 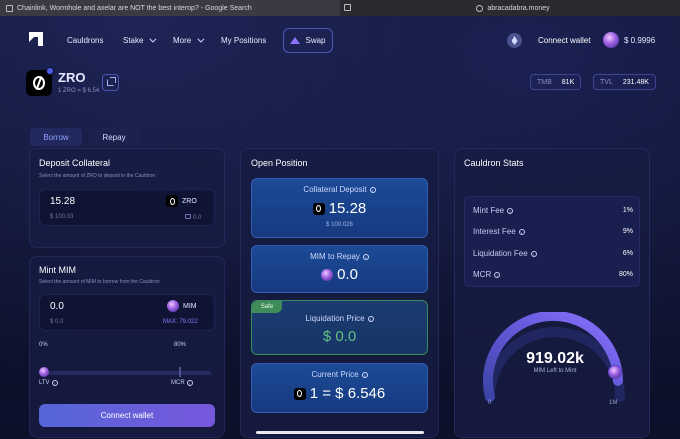 What do you see at coordinates (127, 415) in the screenshot?
I see `connect-wallet-button: Connect wallet` at bounding box center [127, 415].